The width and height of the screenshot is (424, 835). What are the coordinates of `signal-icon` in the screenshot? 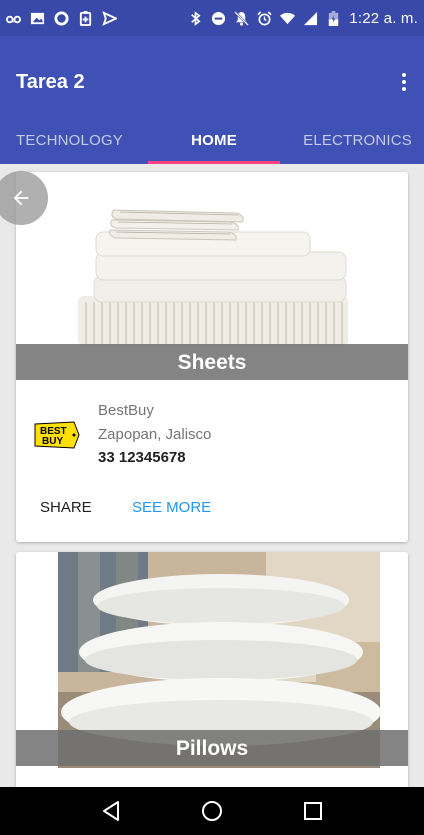 It's located at (311, 18).